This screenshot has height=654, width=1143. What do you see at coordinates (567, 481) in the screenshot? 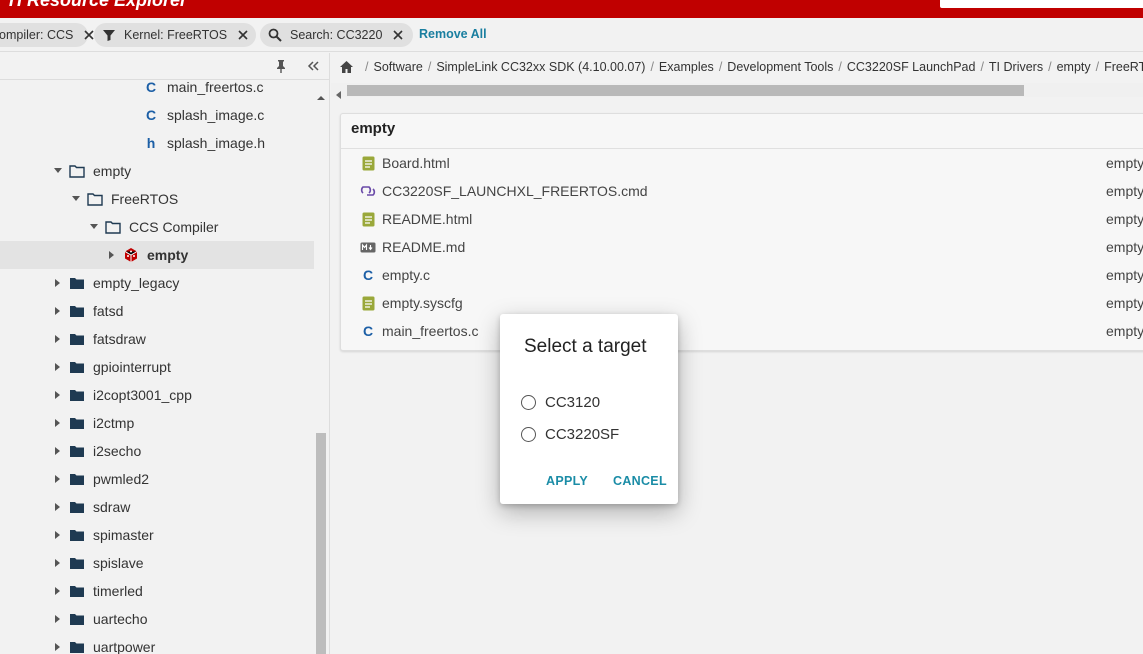
I see `apply-button: APPLY` at bounding box center [567, 481].